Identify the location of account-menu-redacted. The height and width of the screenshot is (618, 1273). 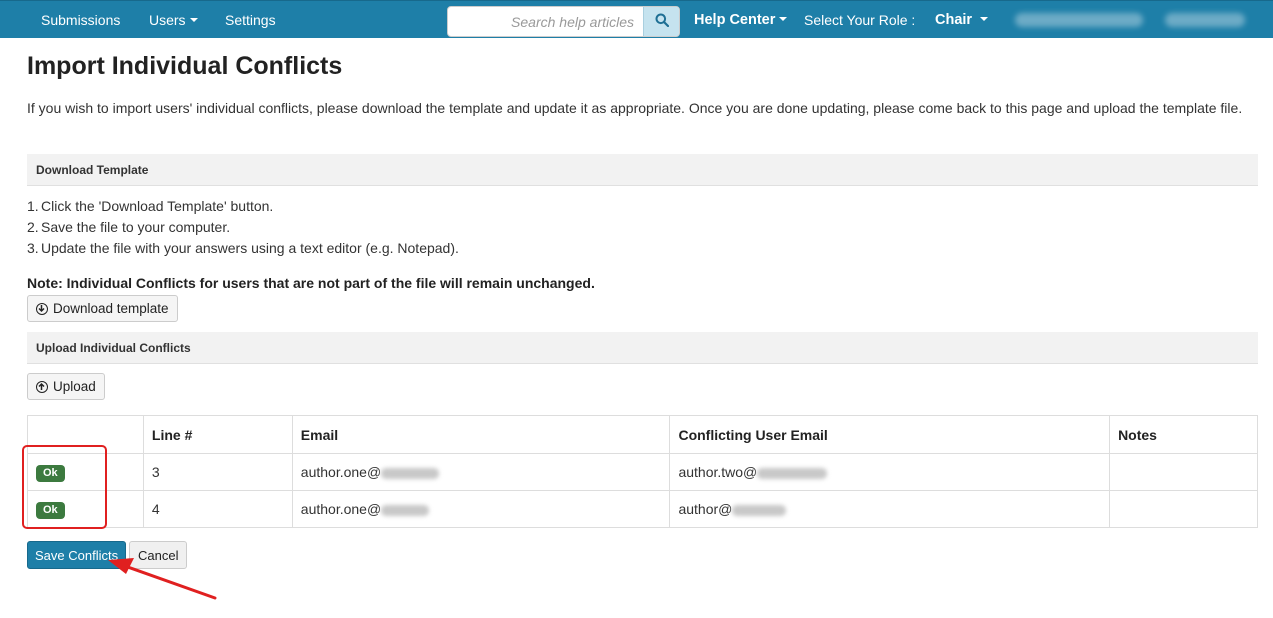
(1205, 20).